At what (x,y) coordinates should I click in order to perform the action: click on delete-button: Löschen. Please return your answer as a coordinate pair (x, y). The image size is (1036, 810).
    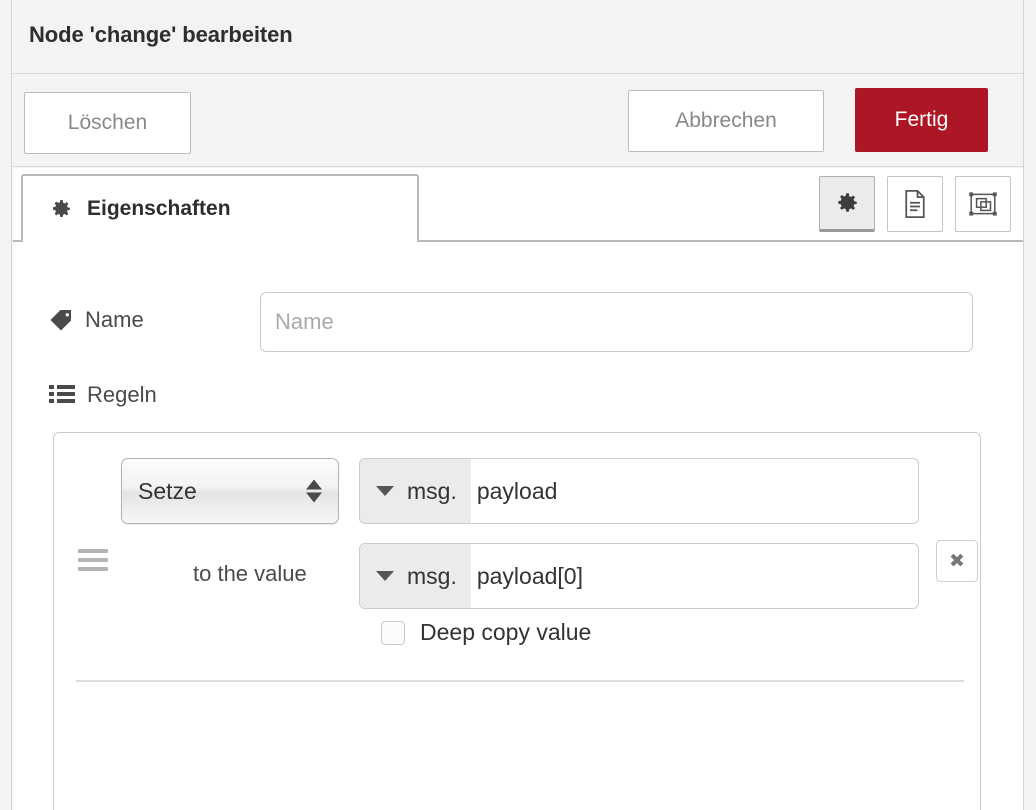
    Looking at the image, I should click on (107, 123).